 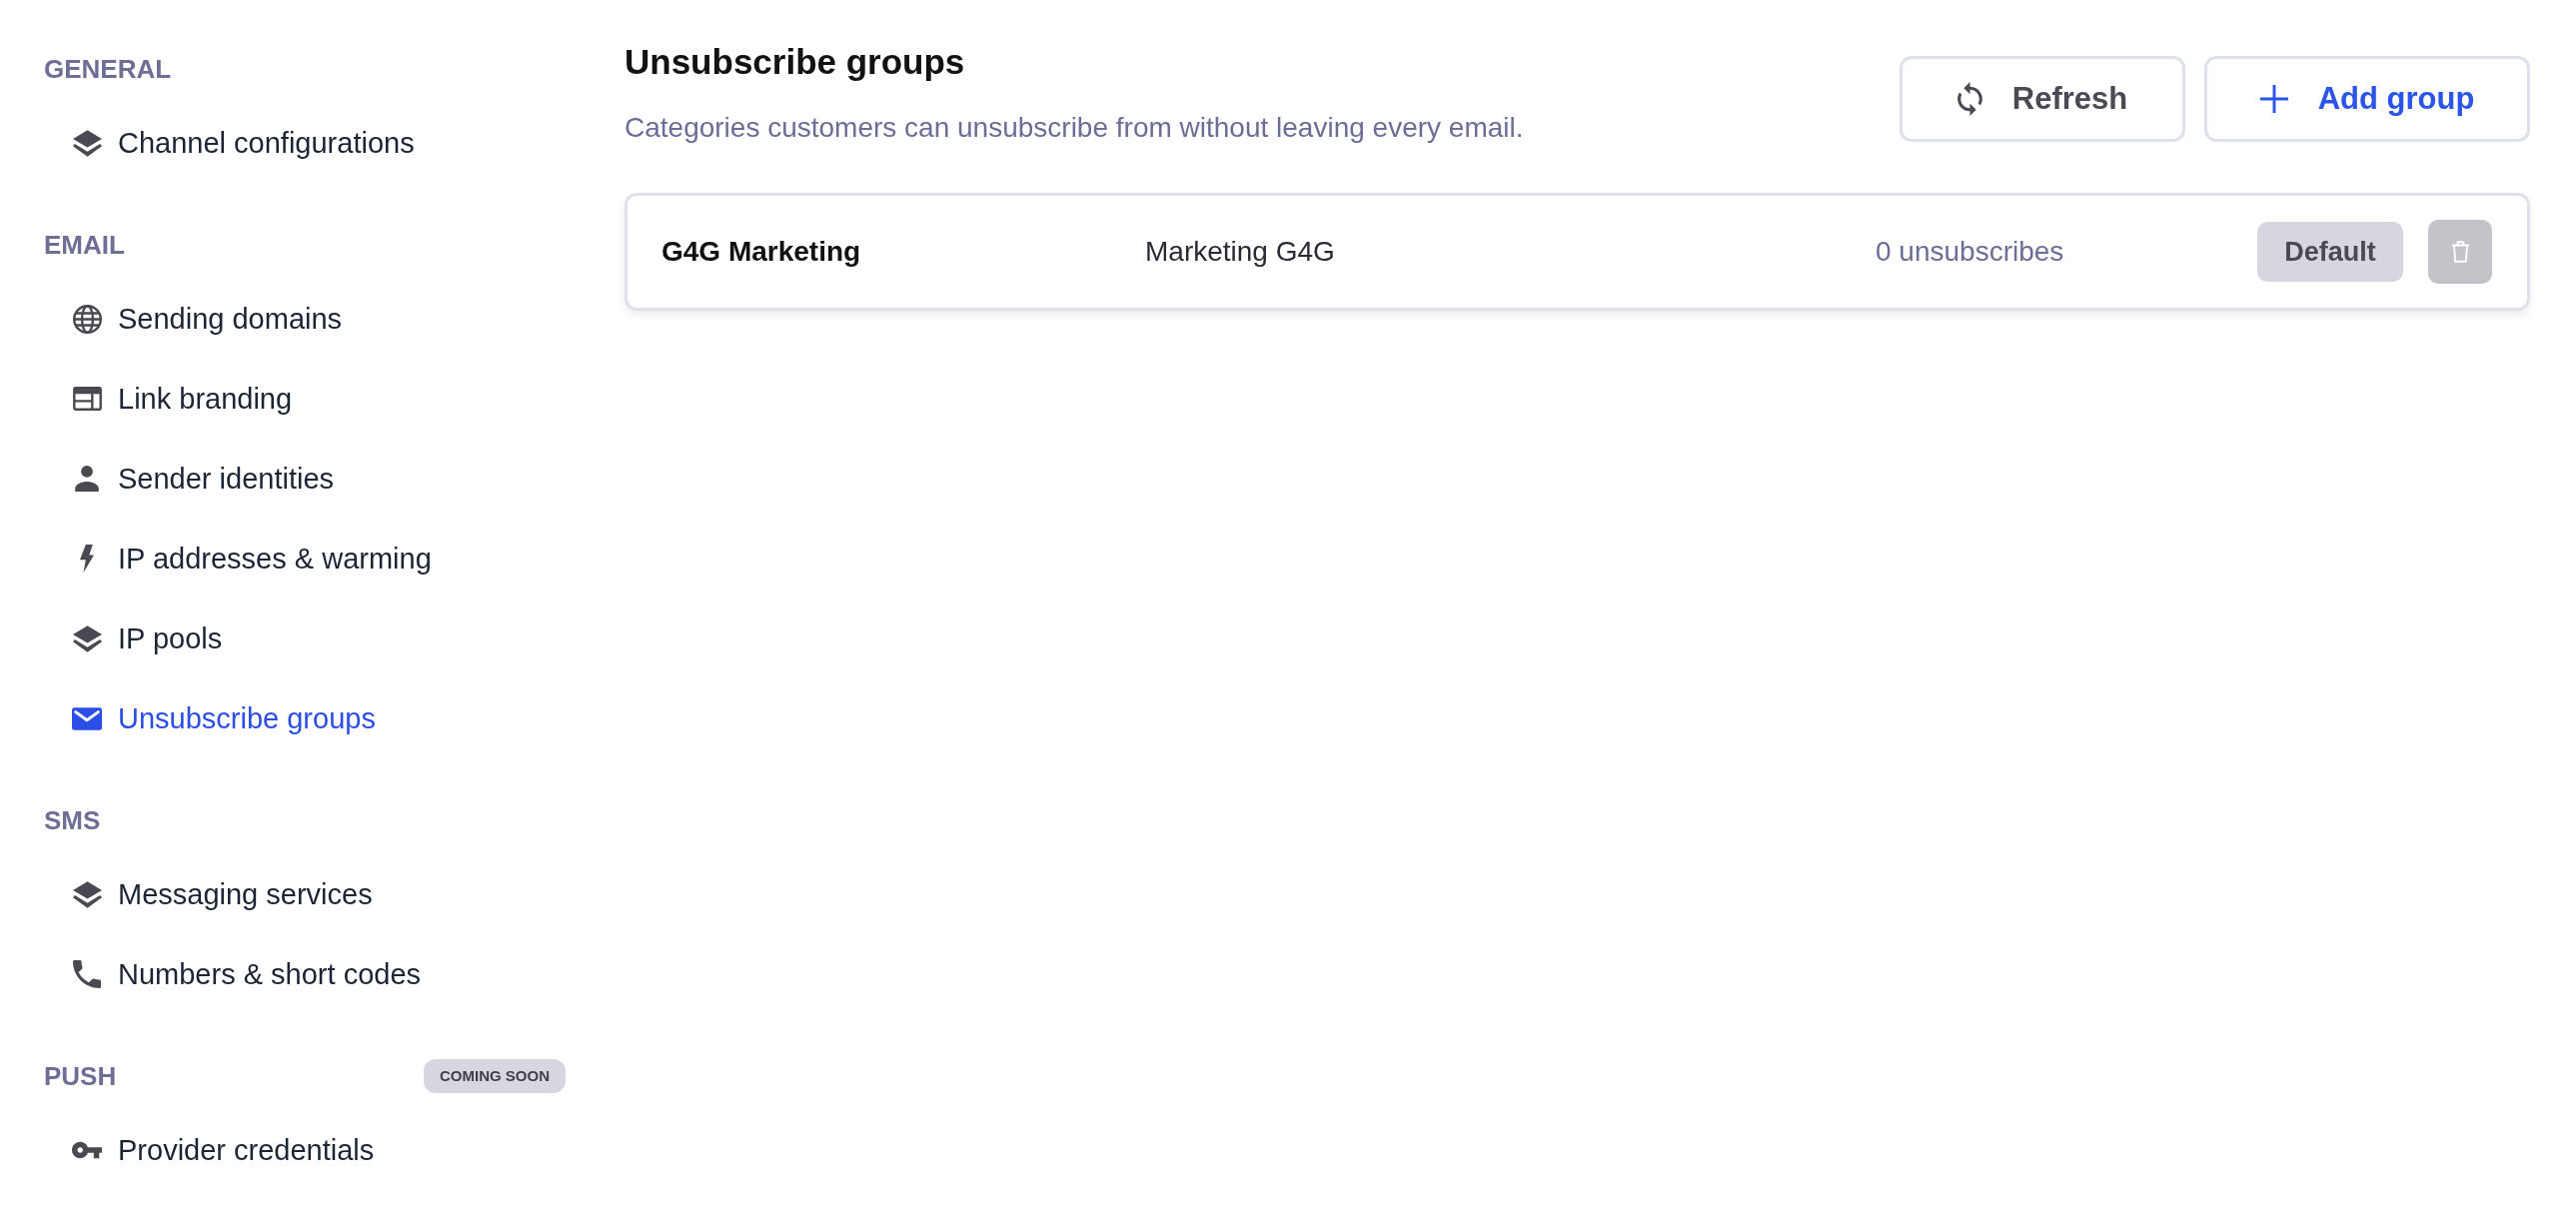 What do you see at coordinates (2460, 252) in the screenshot?
I see `trash-icon` at bounding box center [2460, 252].